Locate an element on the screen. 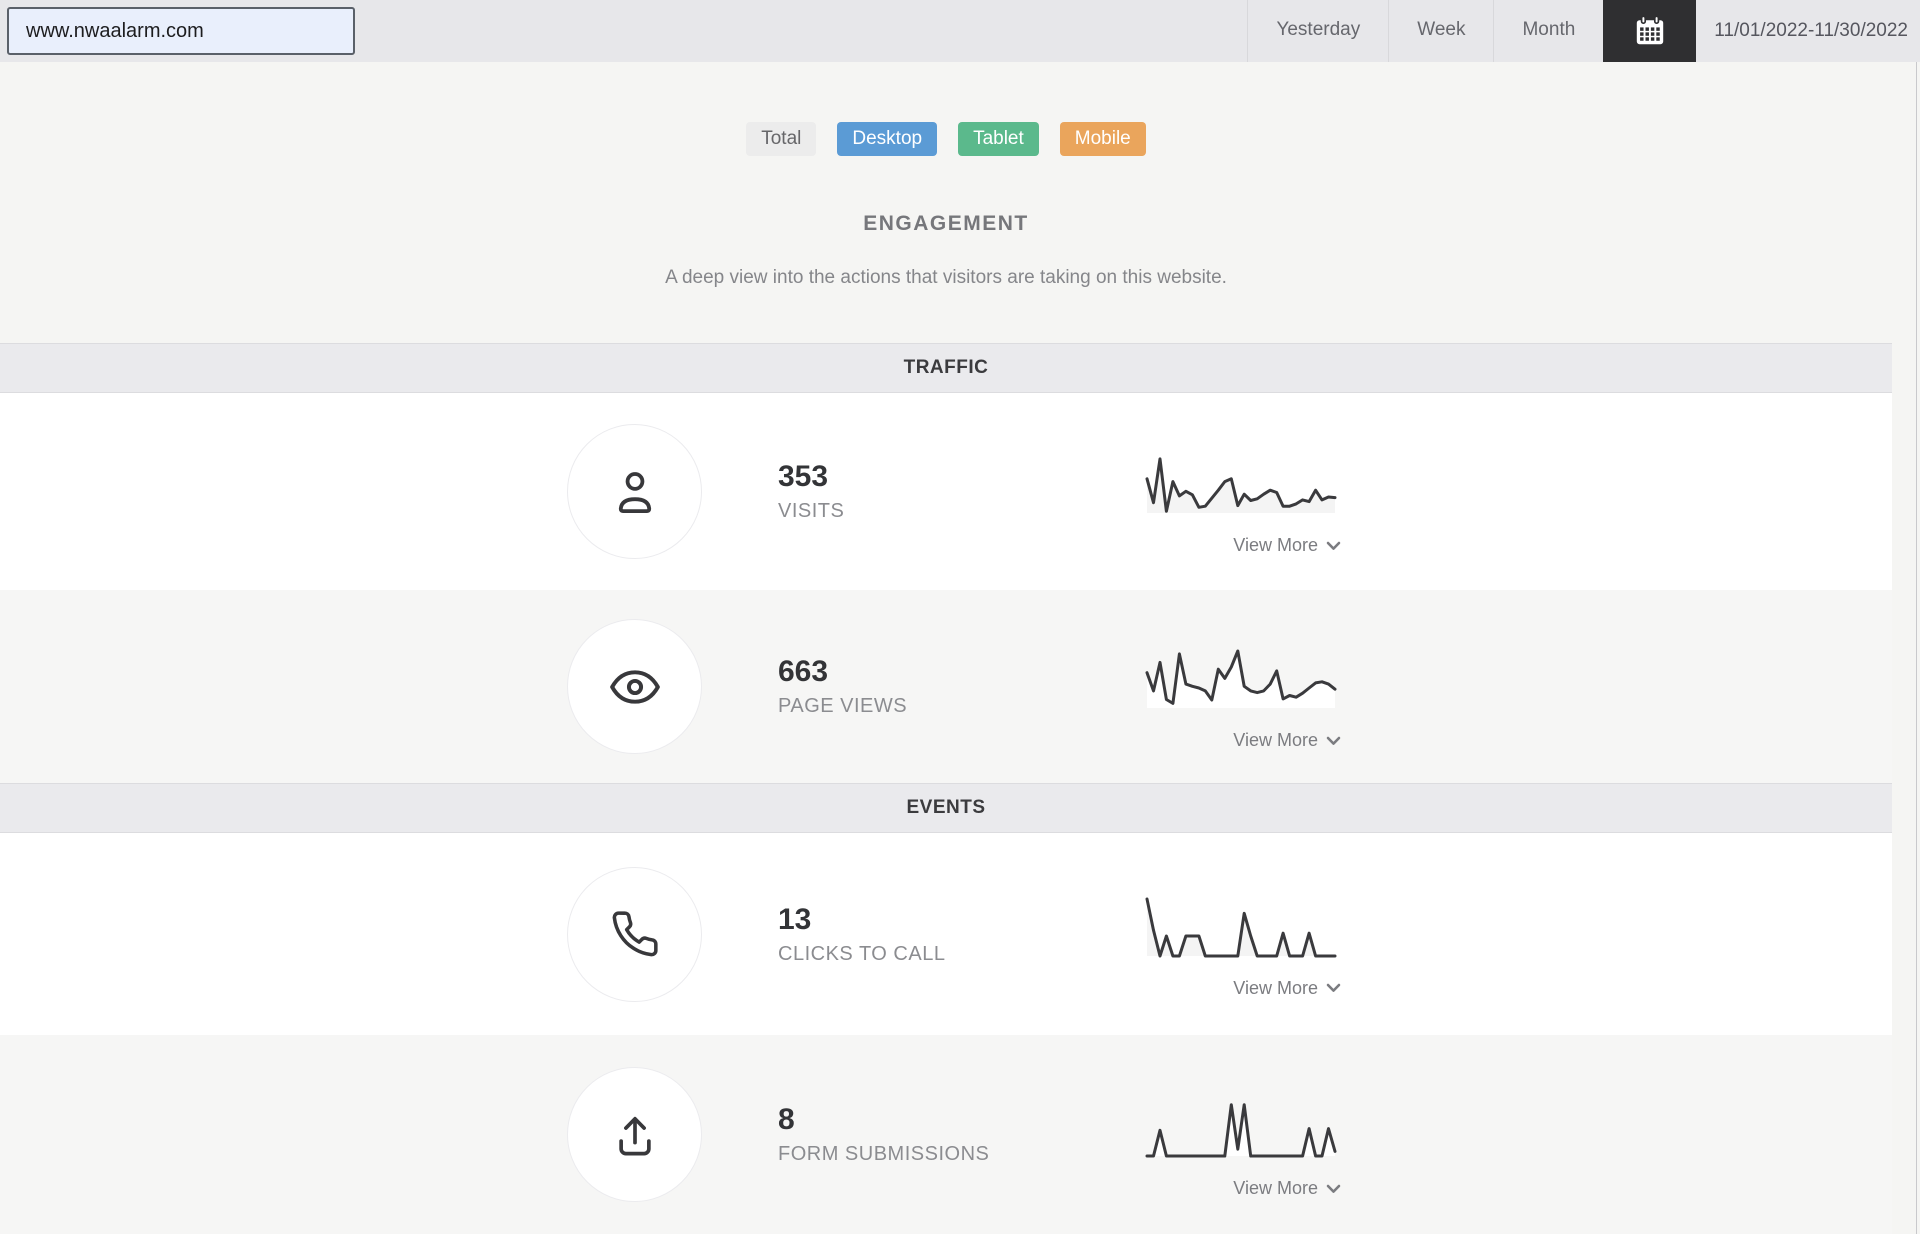  clicks-to-call-stat: 13 CLICKS TO CALL is located at coordinates (923, 934).